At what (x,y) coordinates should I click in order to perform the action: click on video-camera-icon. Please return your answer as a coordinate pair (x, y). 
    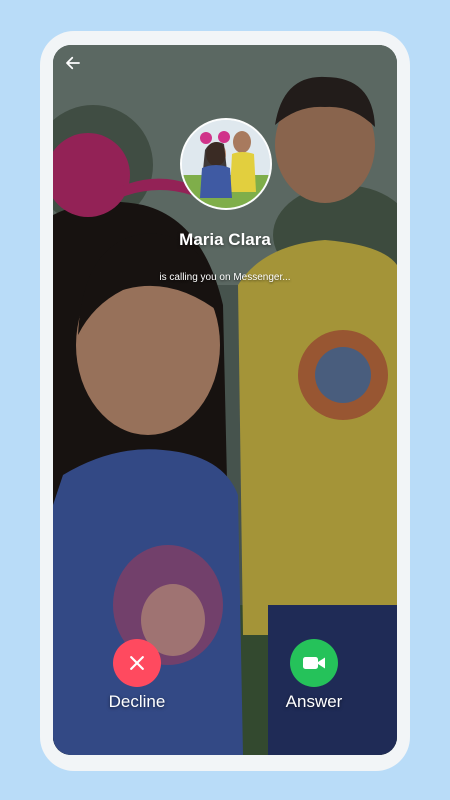
    Looking at the image, I should click on (314, 663).